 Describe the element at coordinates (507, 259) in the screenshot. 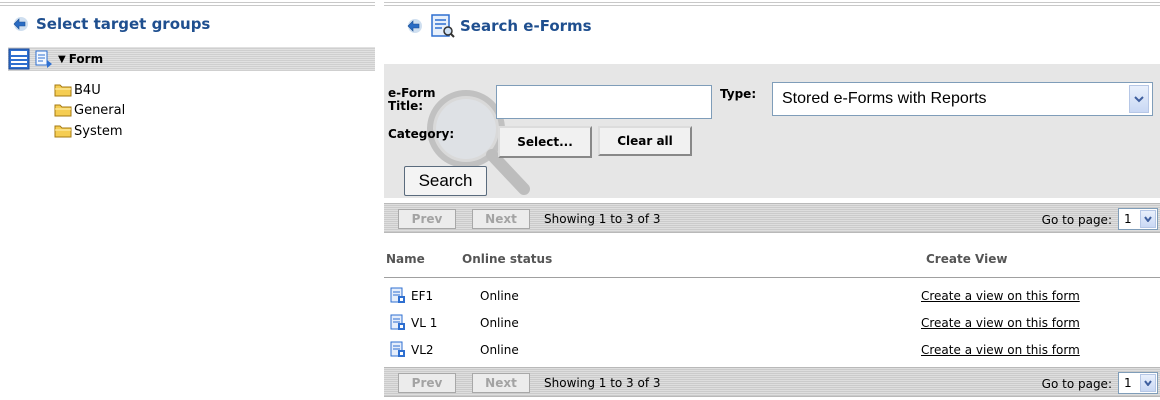

I see `column-online-status: Online status` at that location.